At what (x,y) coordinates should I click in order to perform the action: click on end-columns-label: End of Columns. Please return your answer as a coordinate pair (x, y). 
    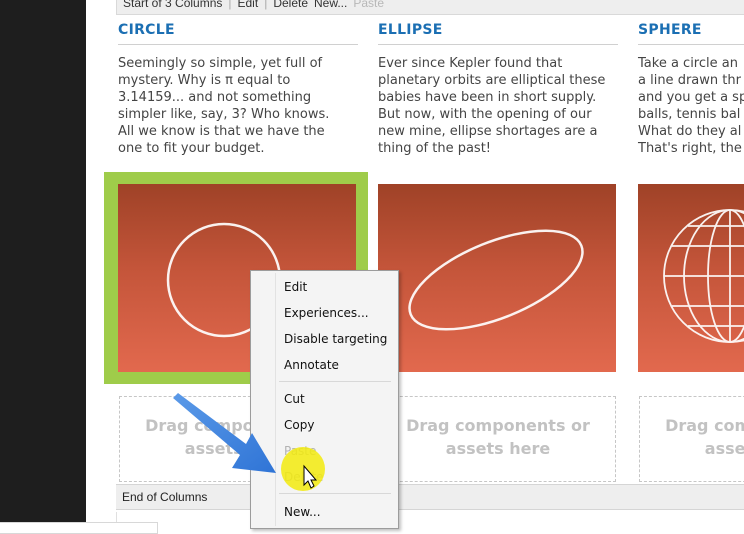
    Looking at the image, I should click on (165, 497).